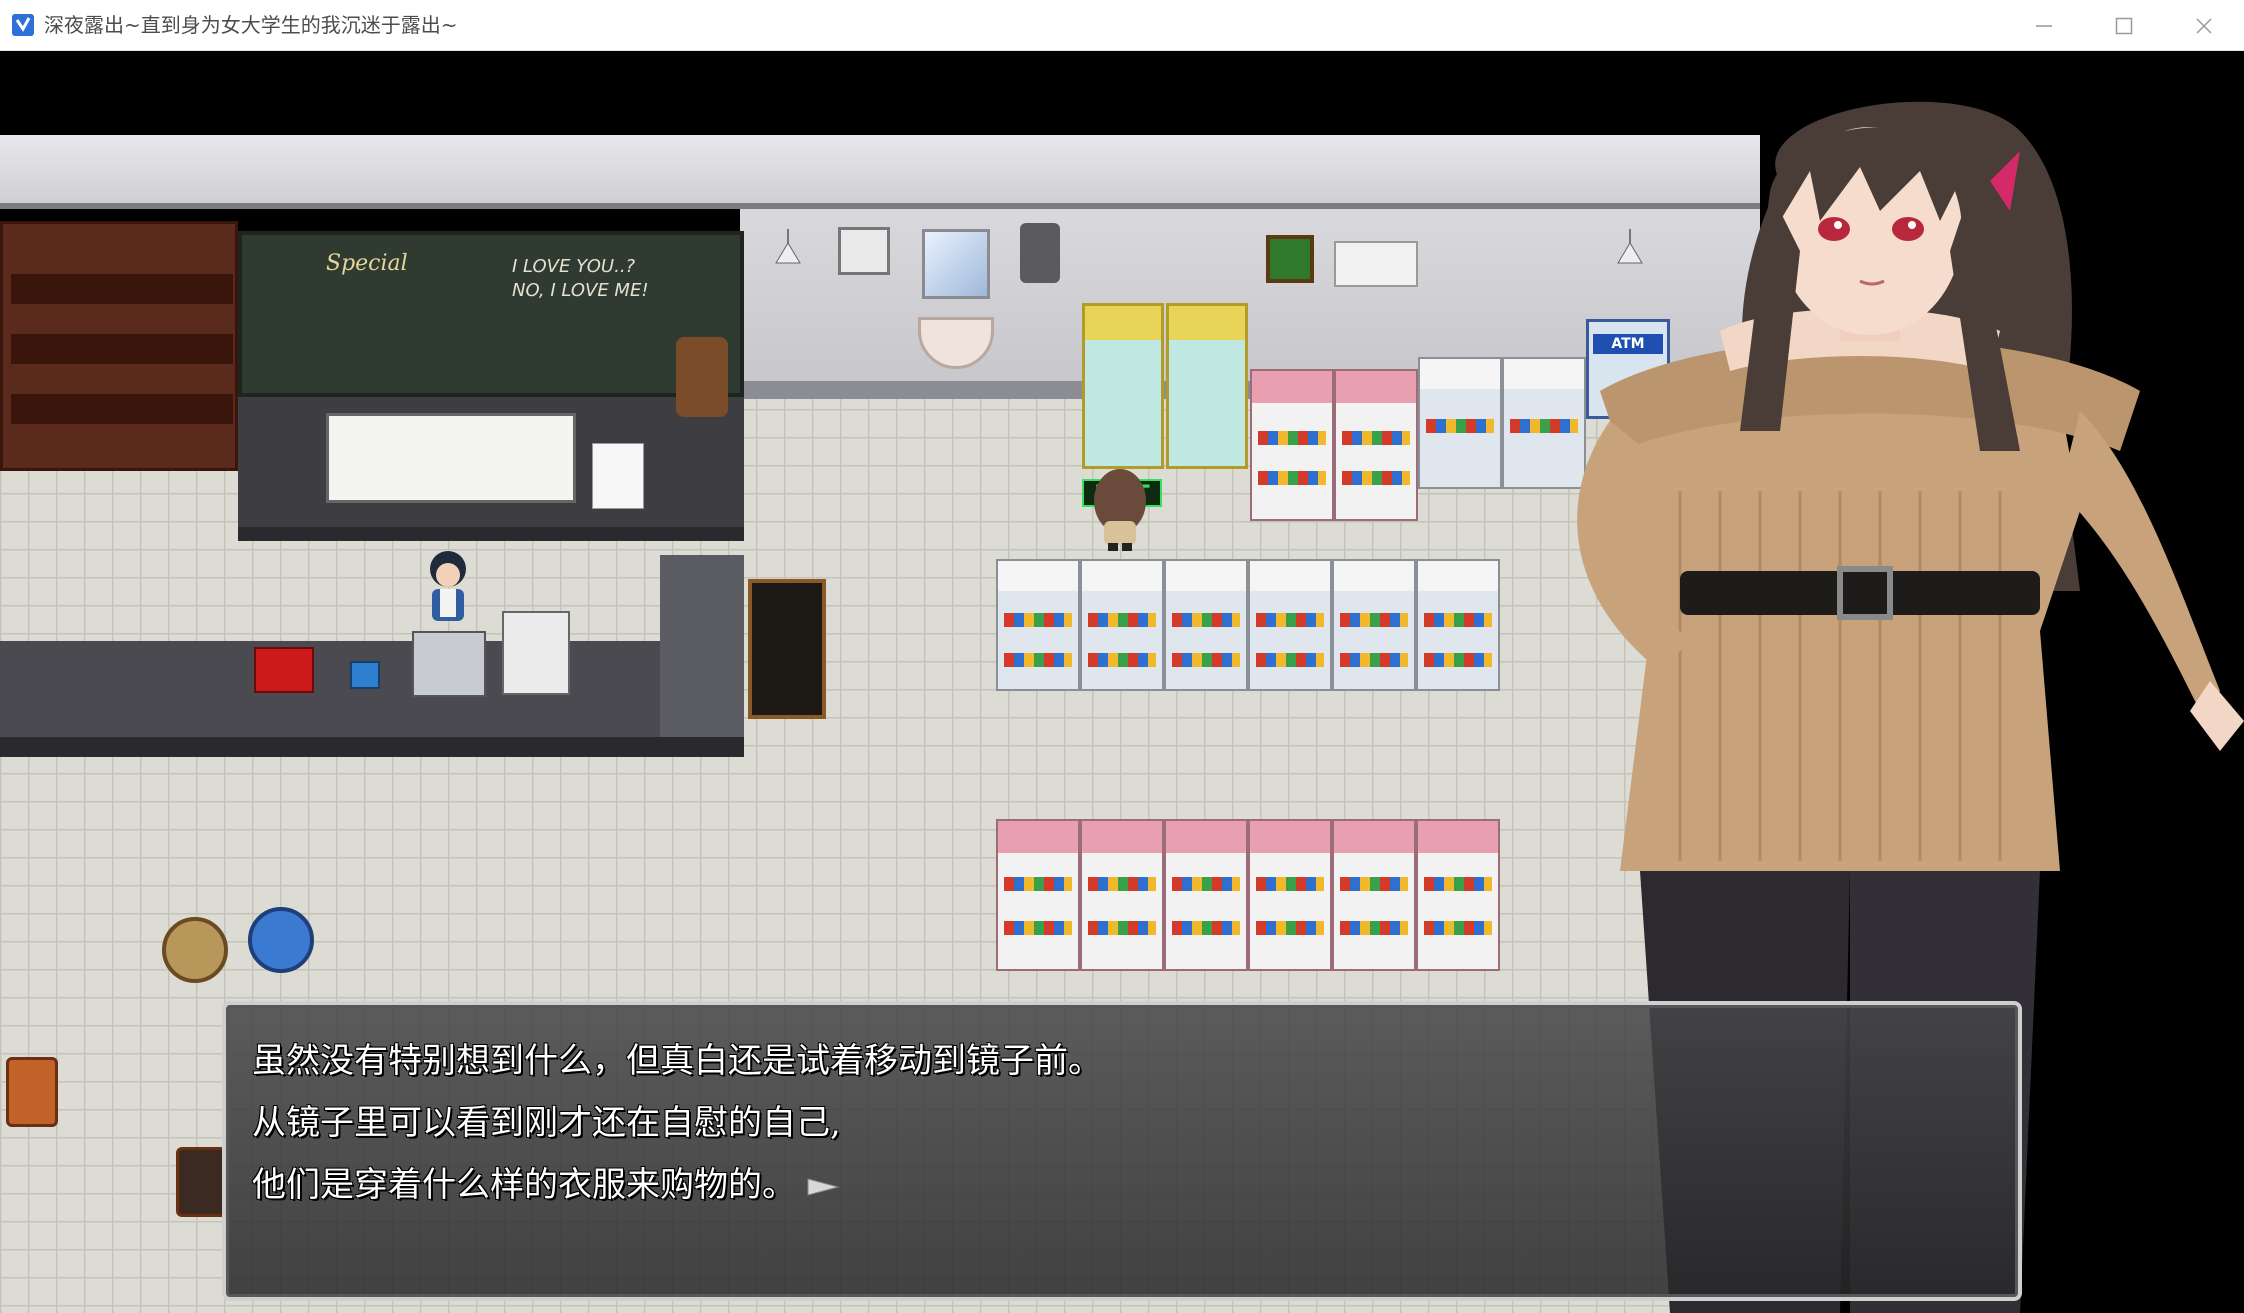  What do you see at coordinates (580, 278) in the screenshot?
I see `chalk-love-text: I LOVE YOU..? NO, I LOVE ME!` at bounding box center [580, 278].